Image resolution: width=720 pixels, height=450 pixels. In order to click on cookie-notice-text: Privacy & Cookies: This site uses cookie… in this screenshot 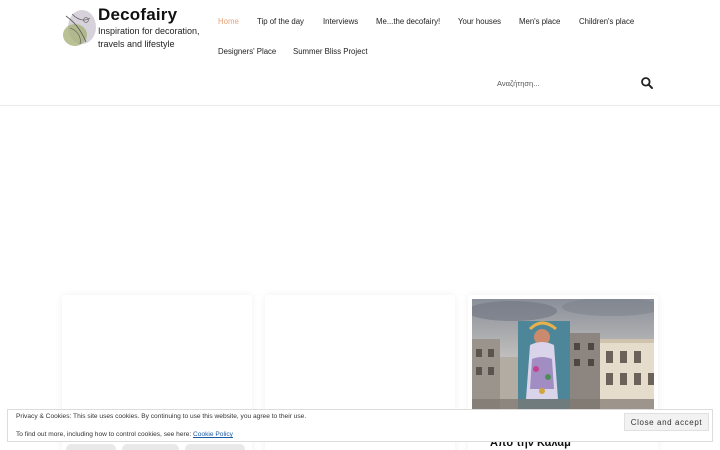, I will do `click(161, 416)`.